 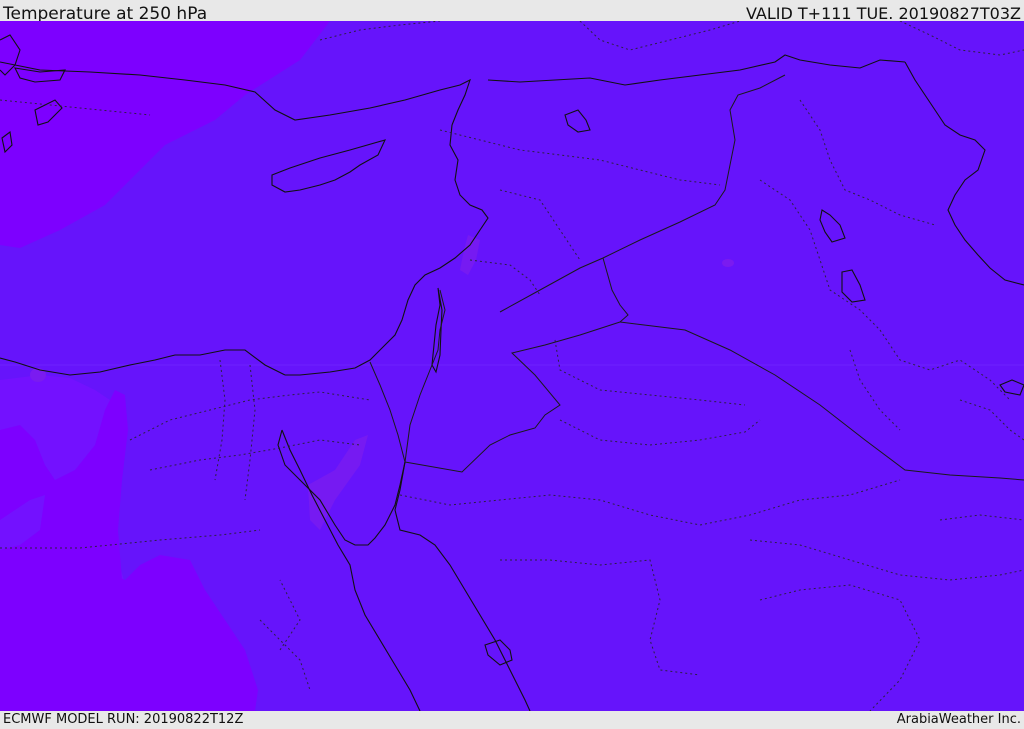 What do you see at coordinates (958, 719) in the screenshot?
I see `credit-label: ArabiaWeather Inc.` at bounding box center [958, 719].